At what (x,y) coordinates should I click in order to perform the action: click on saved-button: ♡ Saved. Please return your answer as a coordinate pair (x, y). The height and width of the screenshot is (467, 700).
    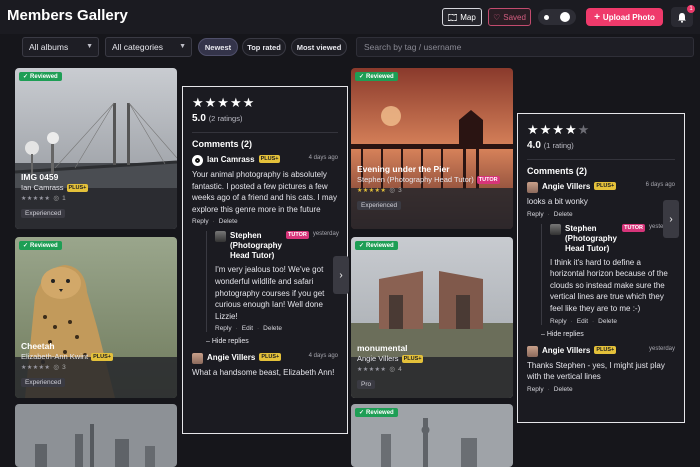
    Looking at the image, I should click on (509, 17).